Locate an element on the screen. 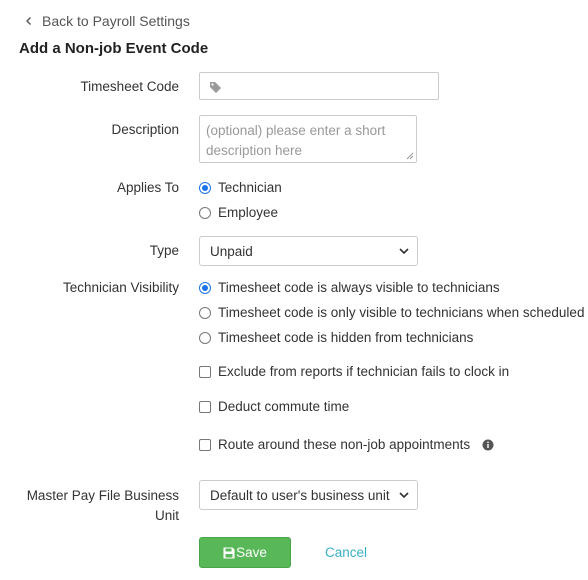  chevron-left-icon is located at coordinates (28, 21).